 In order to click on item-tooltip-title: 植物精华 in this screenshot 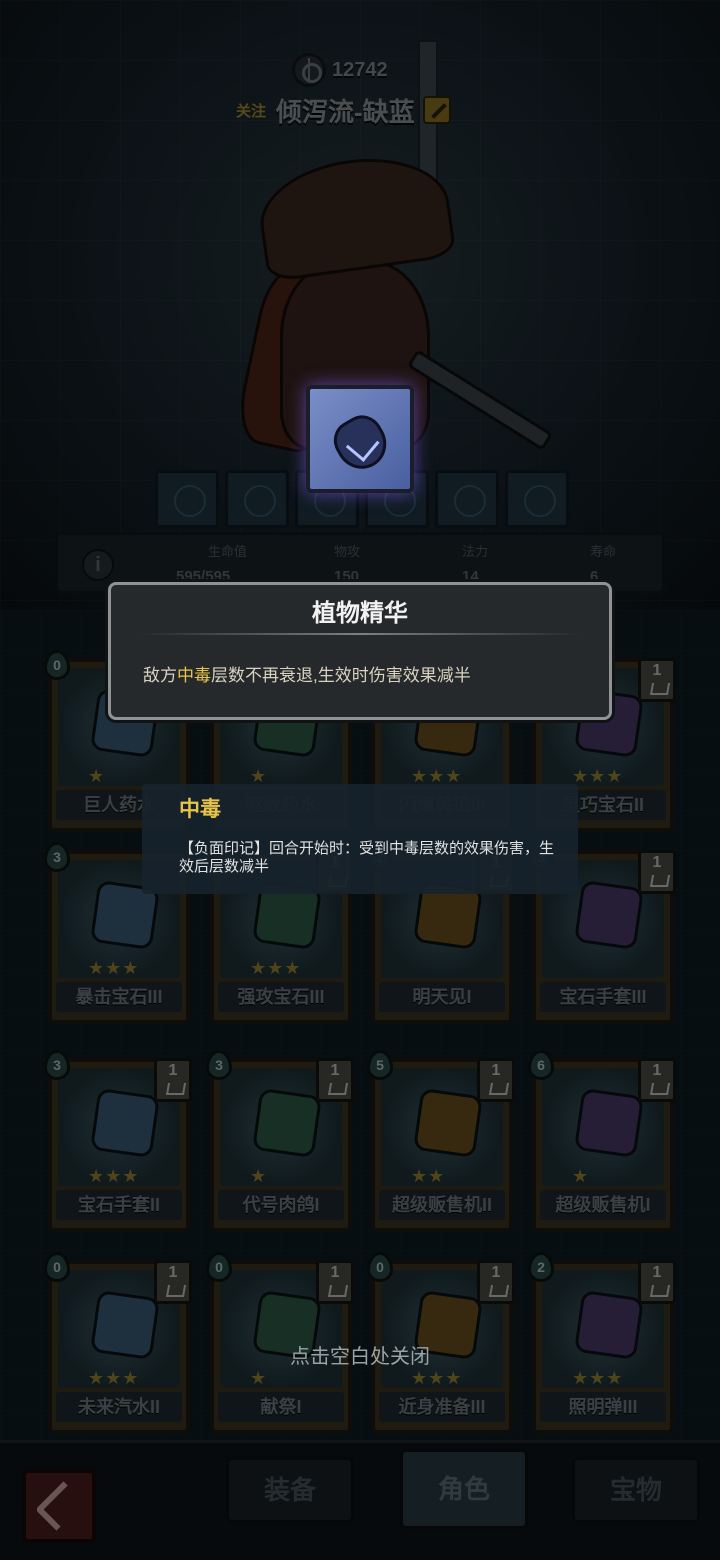, I will do `click(360, 613)`.